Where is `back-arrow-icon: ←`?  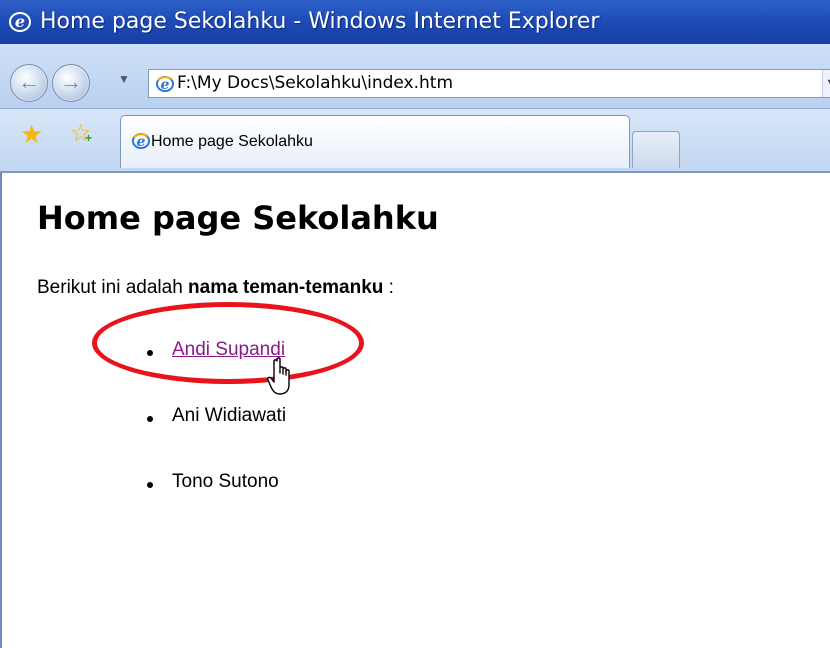
back-arrow-icon: ← is located at coordinates (29, 81).